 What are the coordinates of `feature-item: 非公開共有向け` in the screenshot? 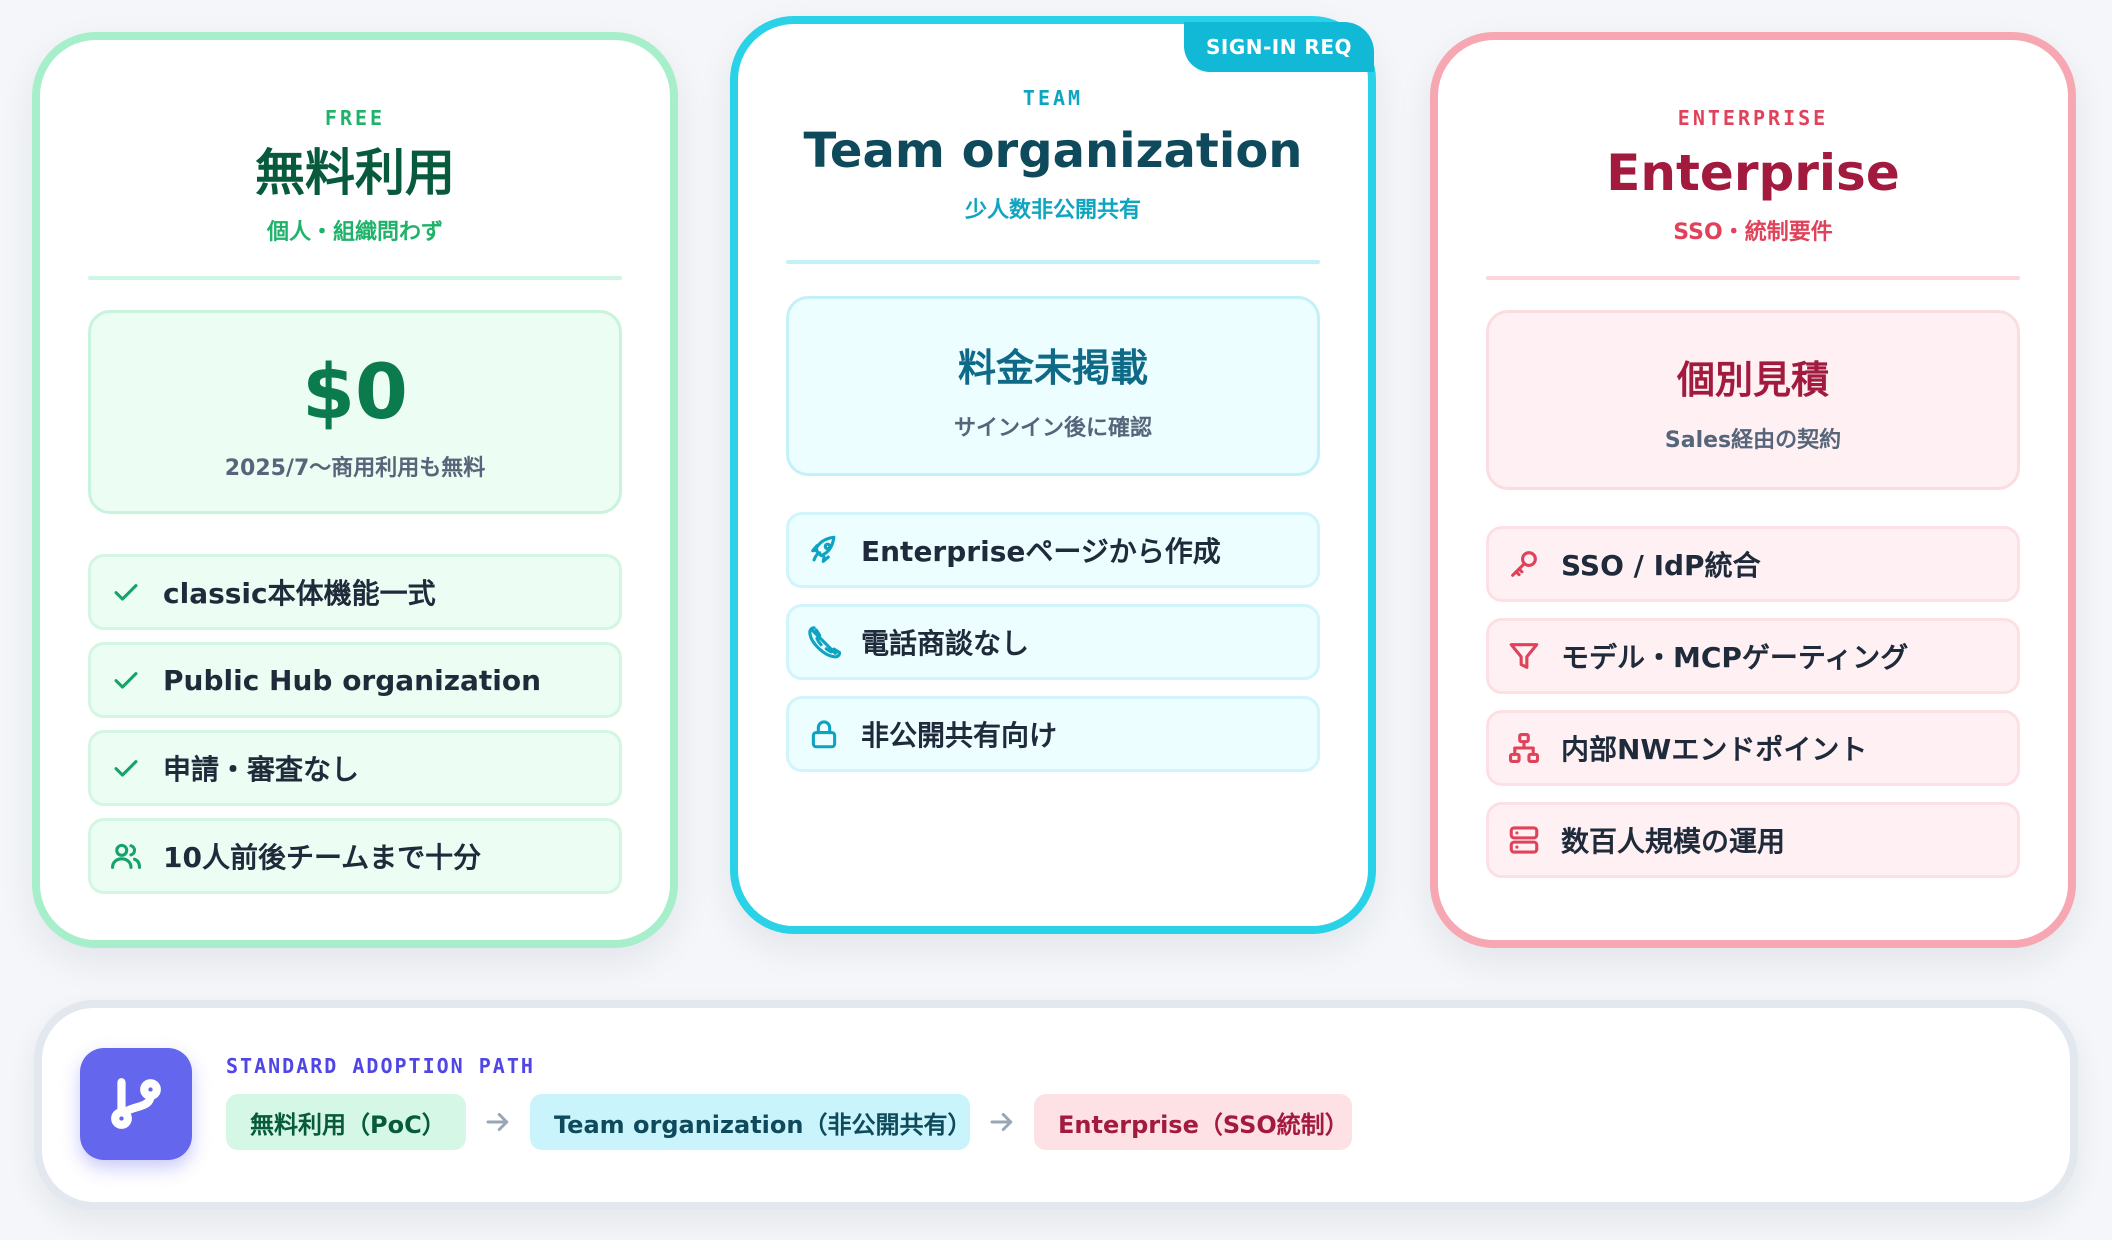 It's located at (1053, 734).